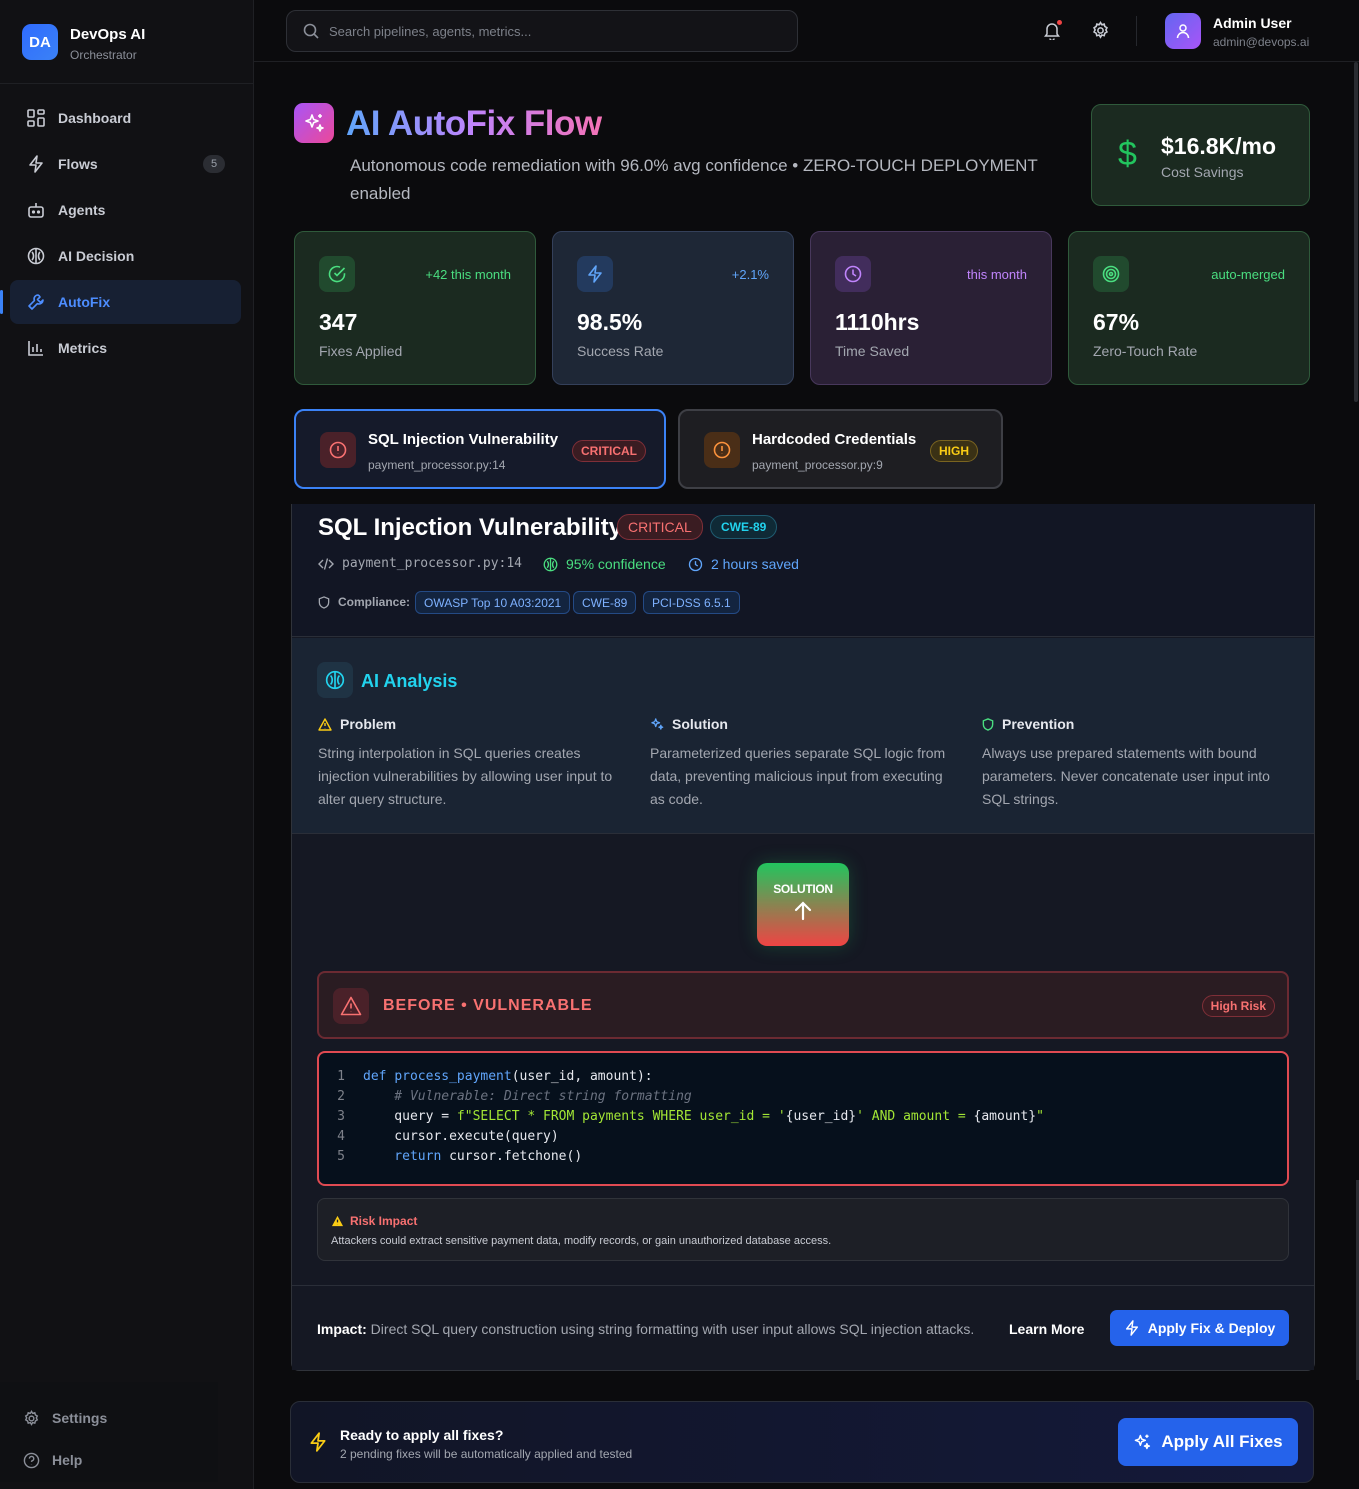 The width and height of the screenshot is (1359, 1489). I want to click on bolt-icon, so click(595, 274).